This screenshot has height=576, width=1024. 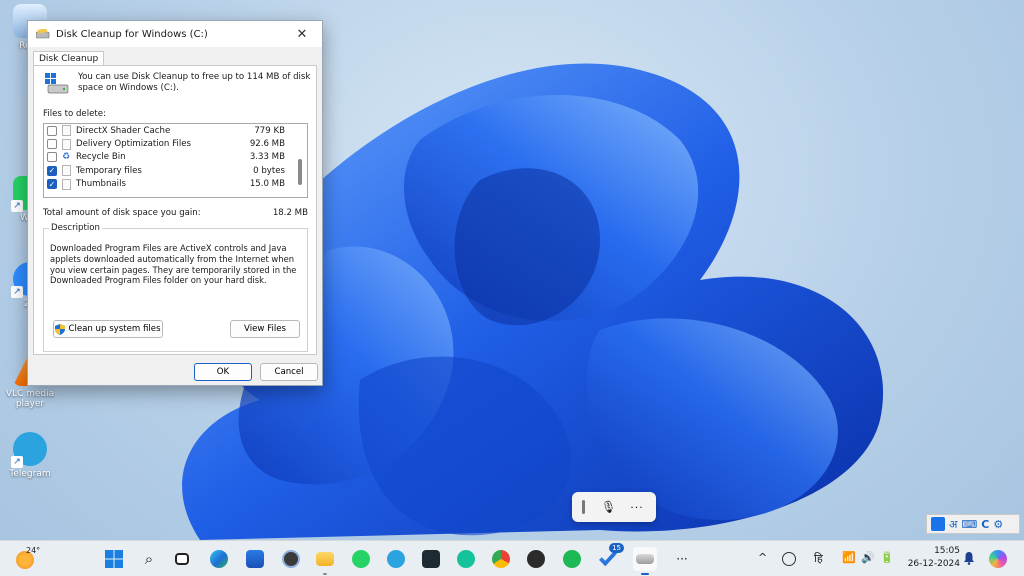 I want to click on close-button: ✕, so click(x=302, y=34).